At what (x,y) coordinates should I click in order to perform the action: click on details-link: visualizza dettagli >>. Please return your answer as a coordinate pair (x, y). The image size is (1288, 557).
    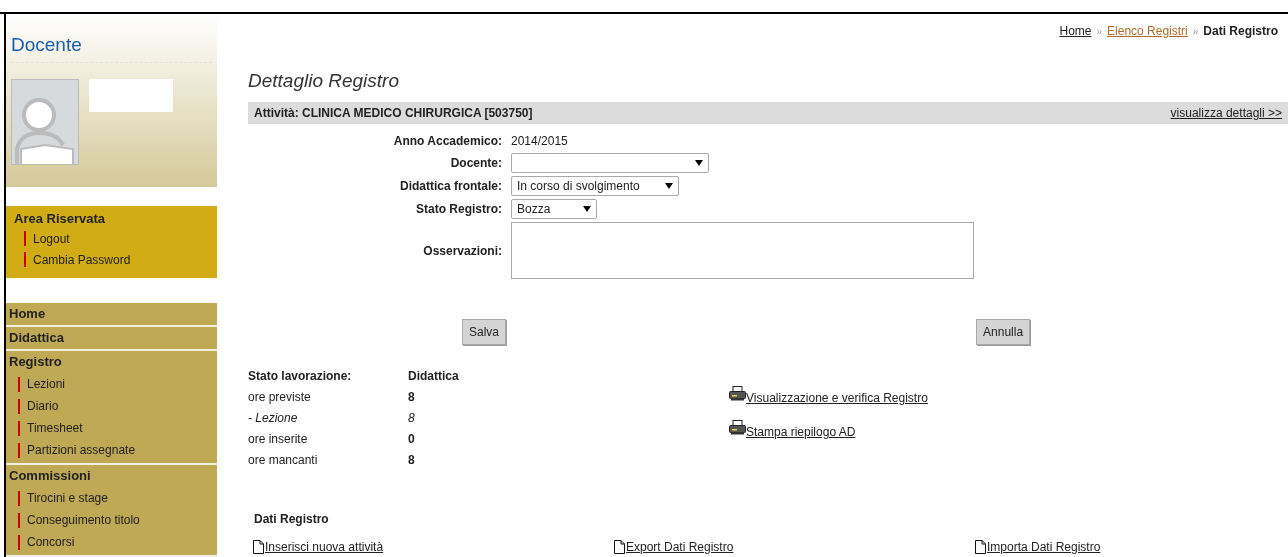
    Looking at the image, I should click on (1226, 113).